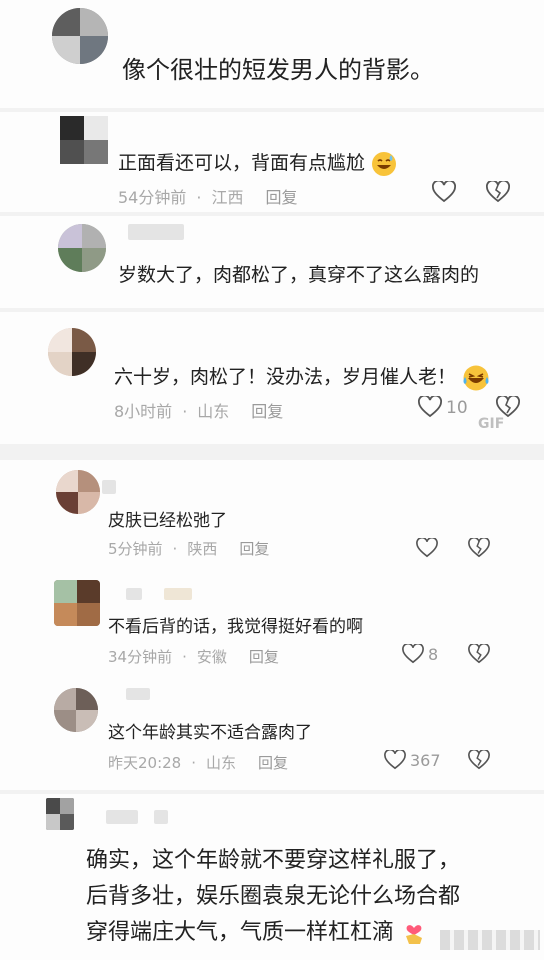 The width and height of the screenshot is (544, 960). Describe the element at coordinates (273, 896) in the screenshot. I see `comment-text-line: 后背多壮，娱乐圈袁泉无论什么场合都` at that location.